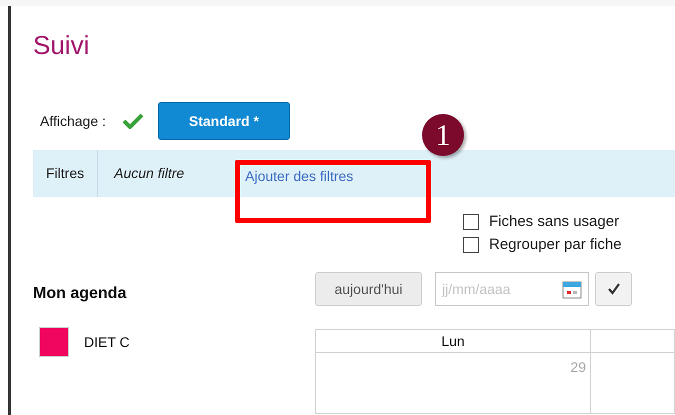 The height and width of the screenshot is (415, 675). I want to click on calendar-name: DIET C, so click(107, 342).